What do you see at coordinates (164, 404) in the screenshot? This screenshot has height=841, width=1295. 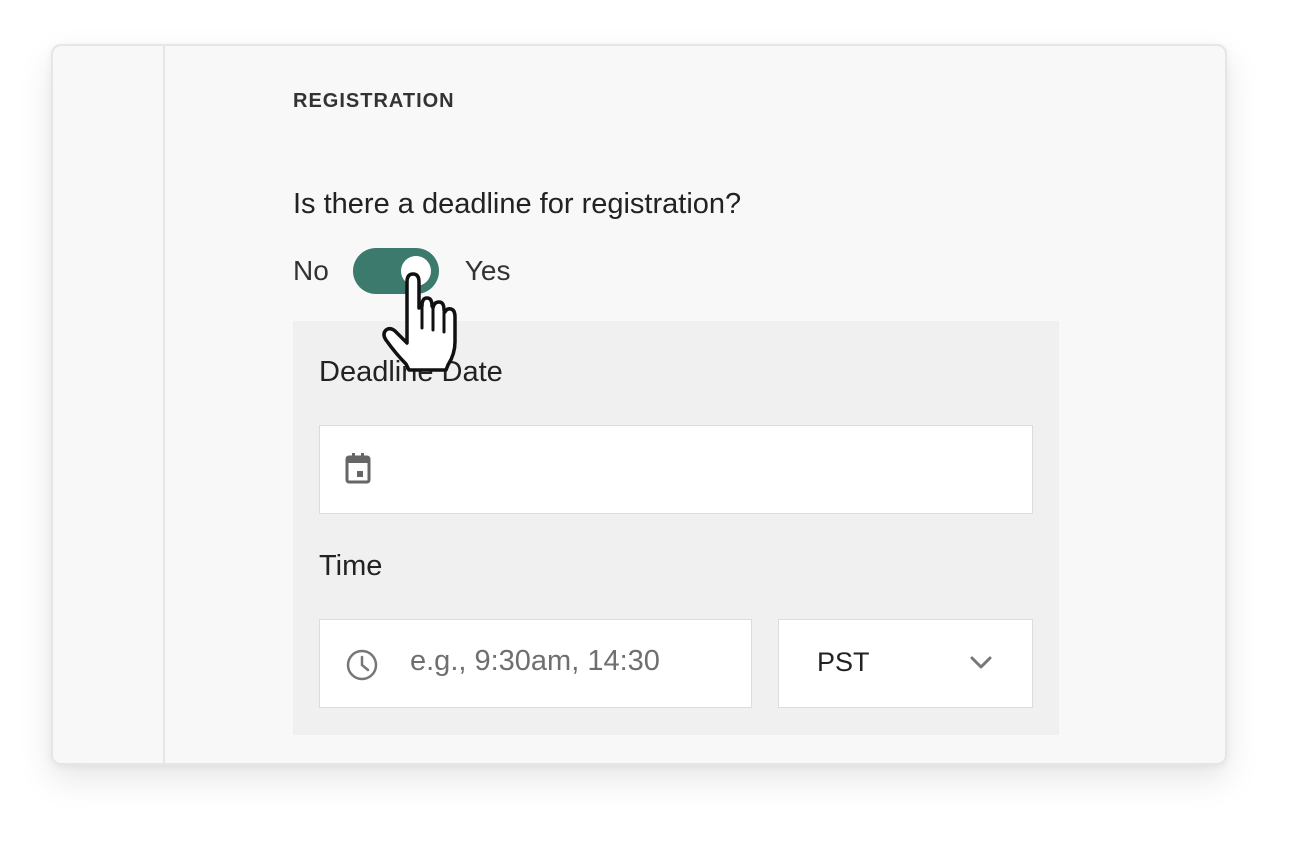 I see `left-rail-divider` at bounding box center [164, 404].